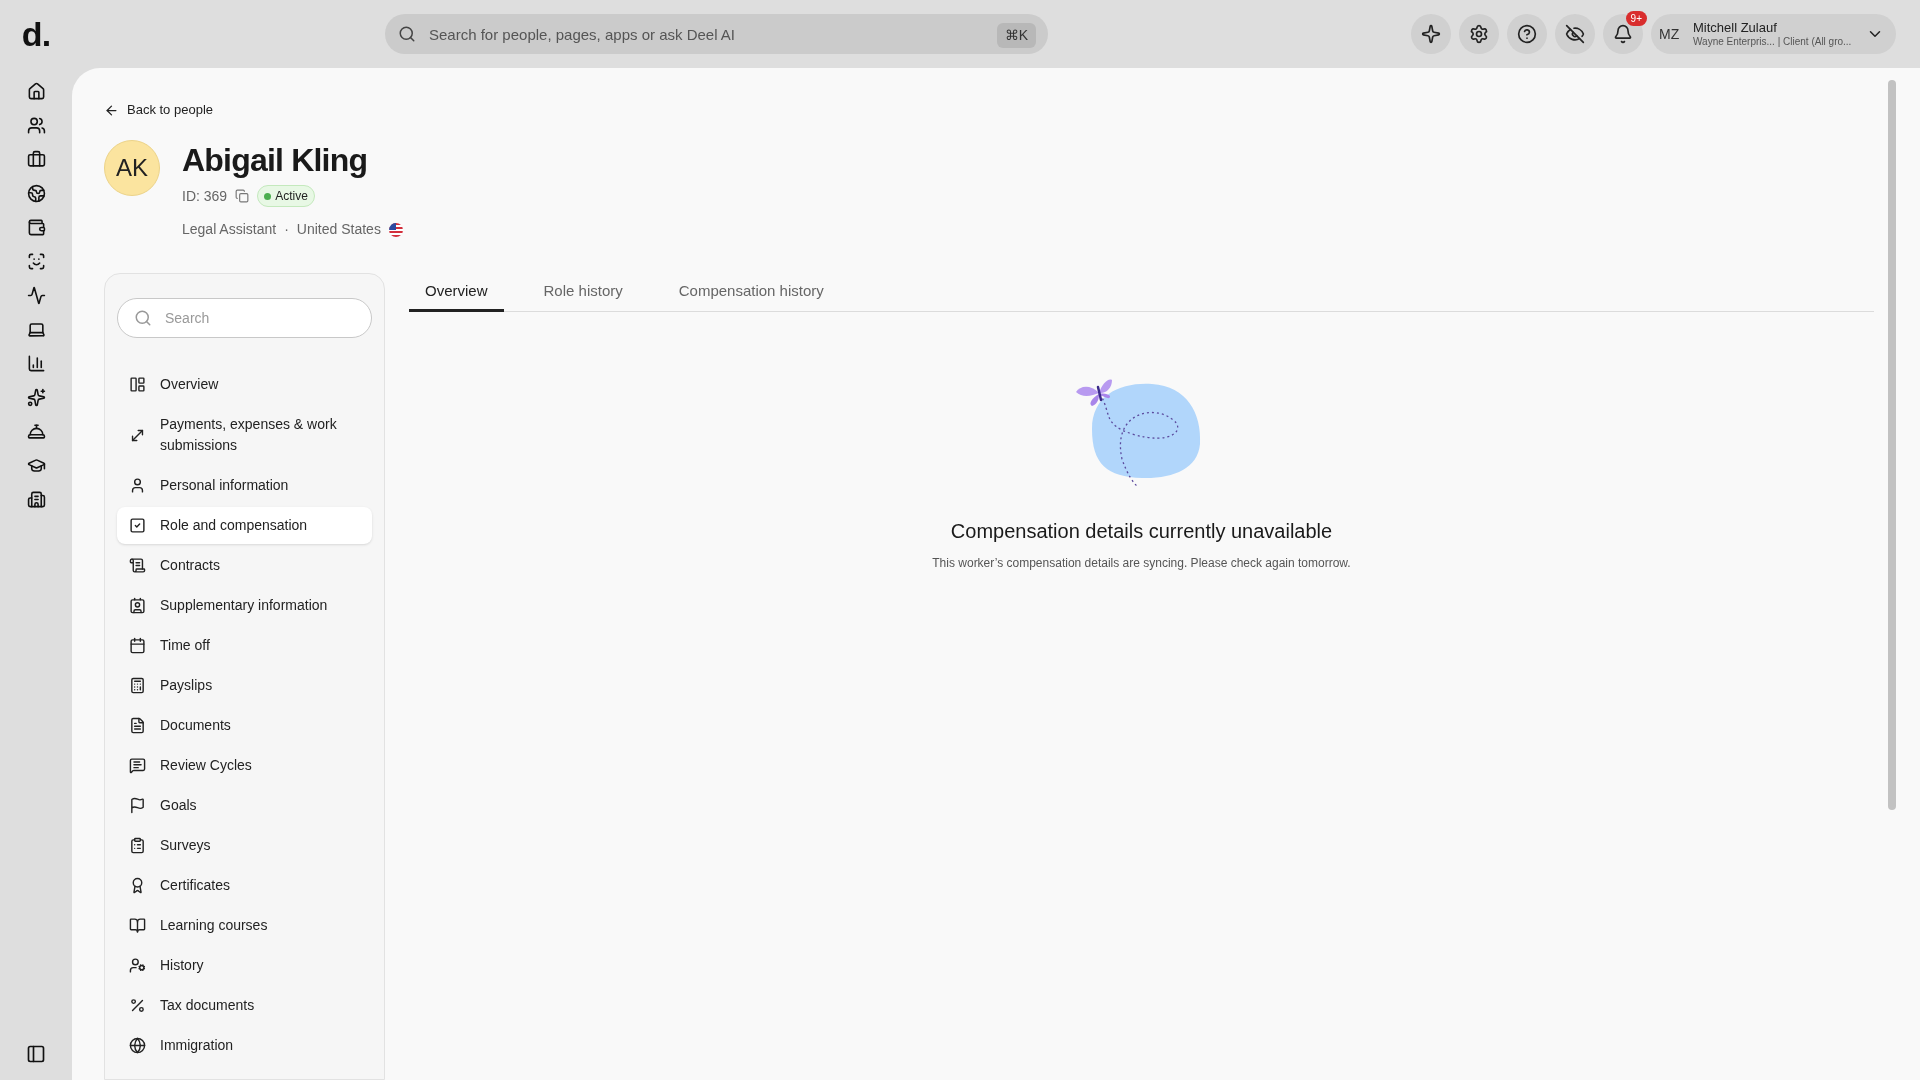  What do you see at coordinates (36, 295) in the screenshot?
I see `trend-line-icon` at bounding box center [36, 295].